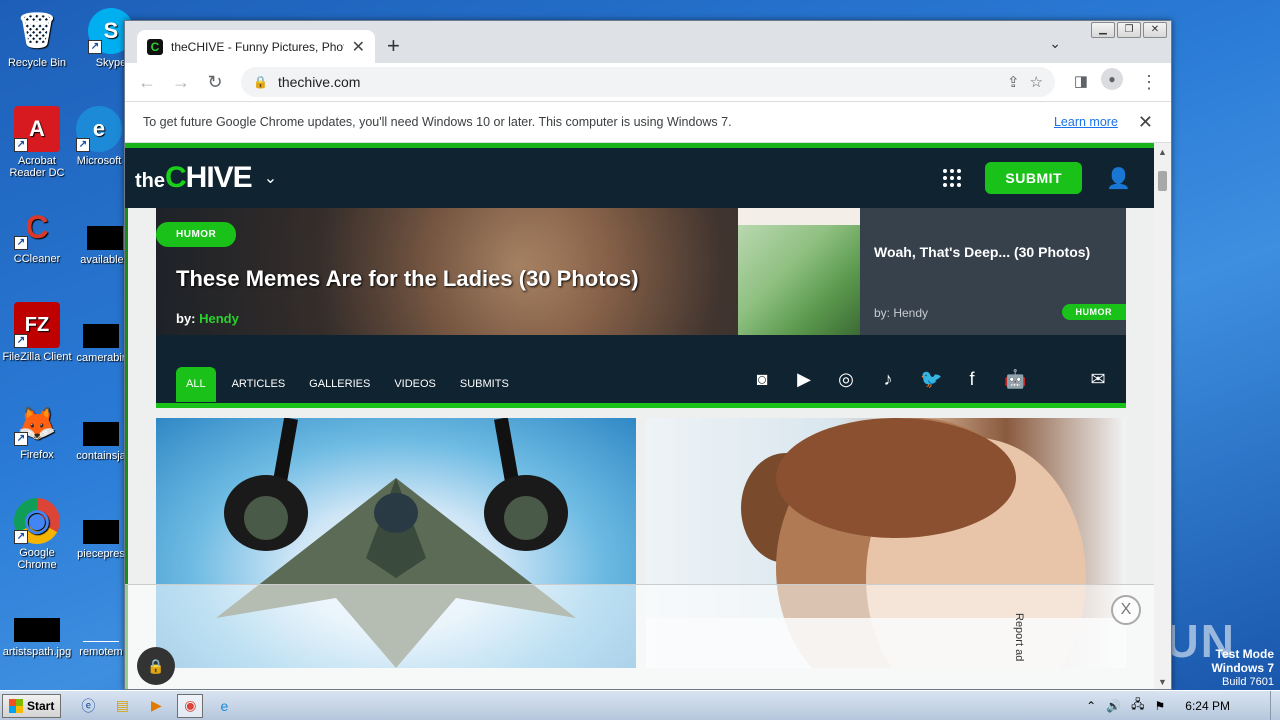  Describe the element at coordinates (972, 379) in the screenshot. I see `facebook-icon: f` at that location.